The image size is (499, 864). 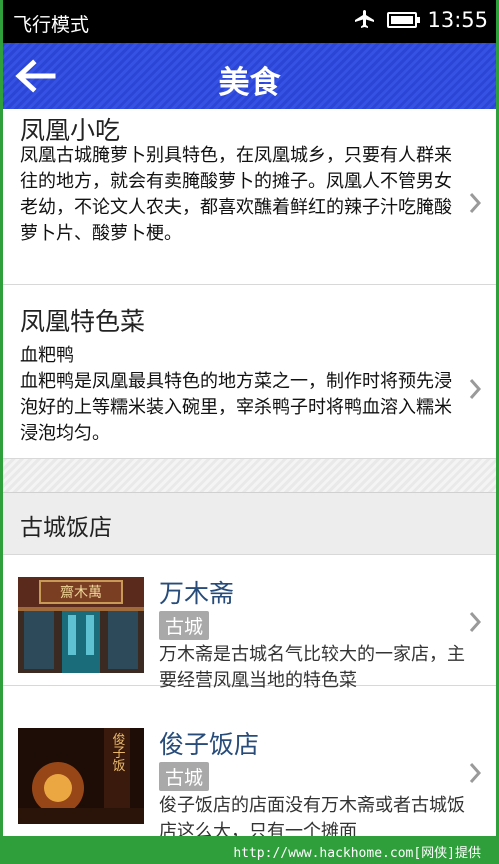 I want to click on section-divider, so click(x=249, y=476).